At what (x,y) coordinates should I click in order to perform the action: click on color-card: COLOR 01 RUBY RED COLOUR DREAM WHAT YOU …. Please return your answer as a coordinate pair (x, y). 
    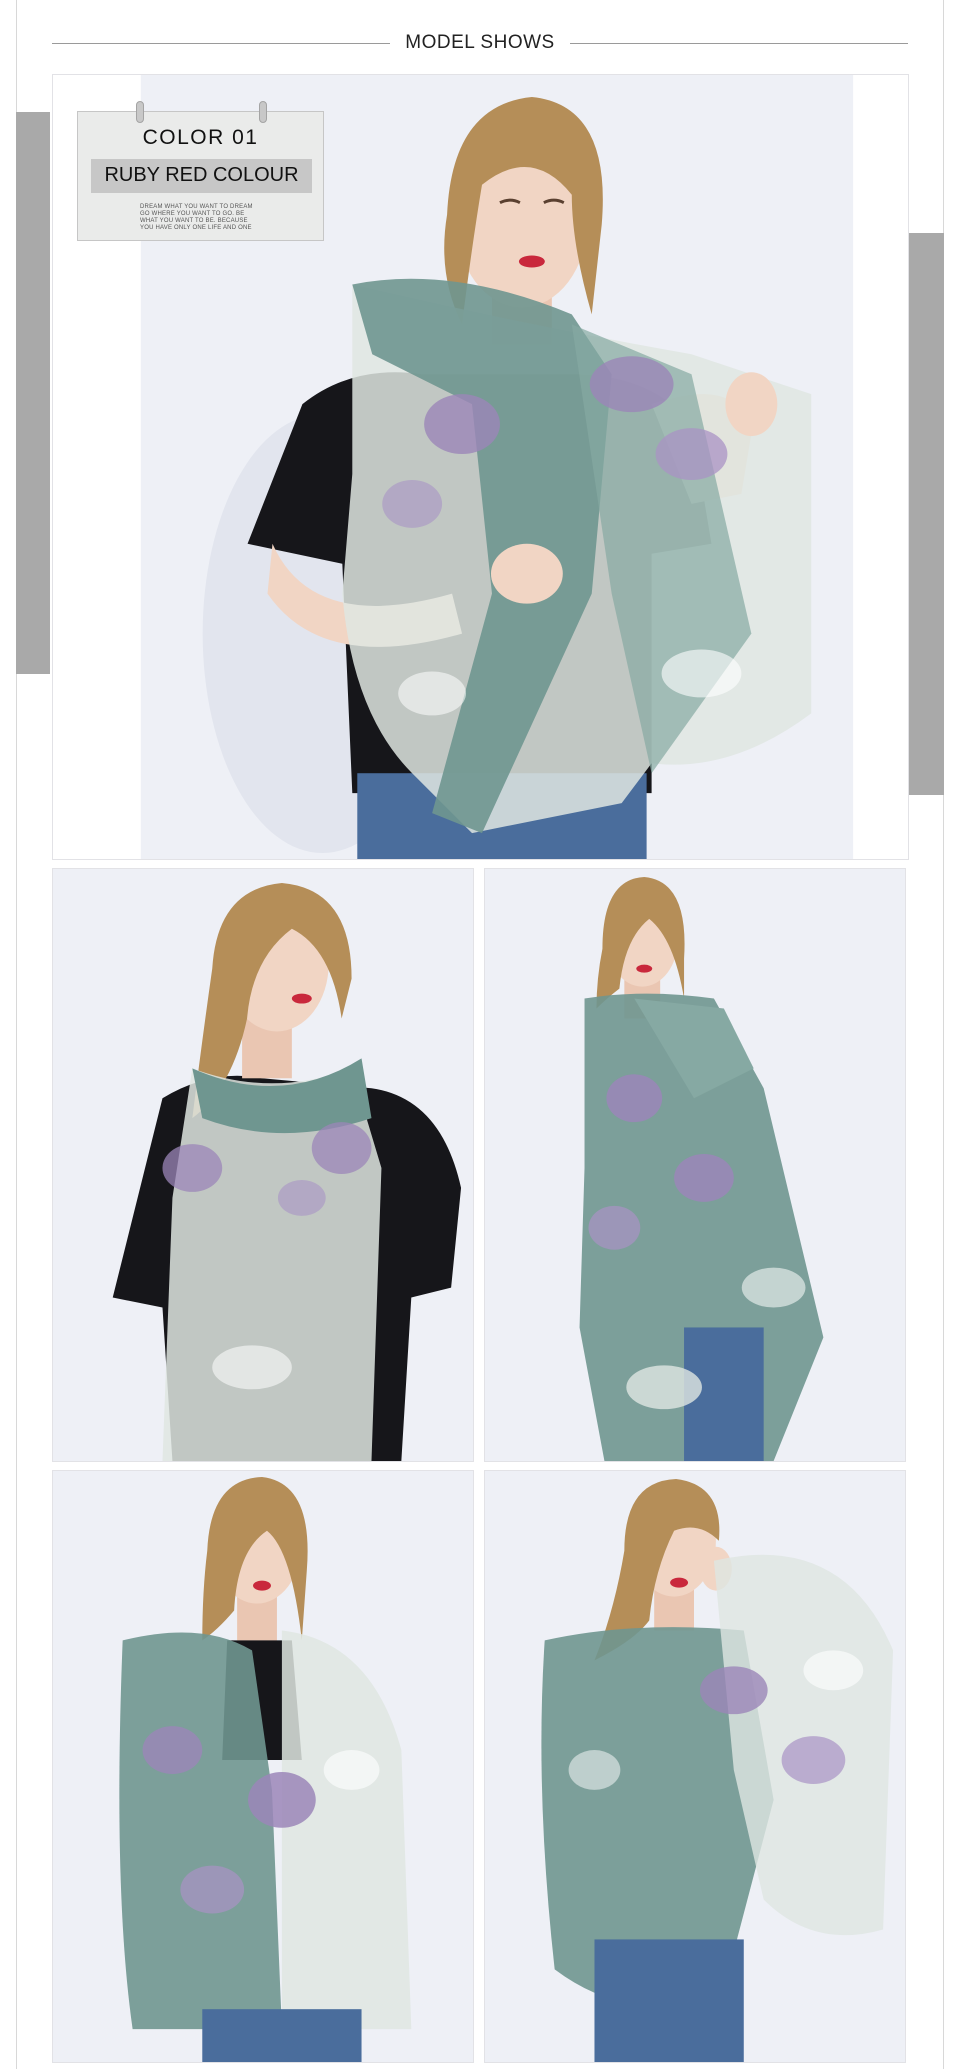
    Looking at the image, I should click on (200, 171).